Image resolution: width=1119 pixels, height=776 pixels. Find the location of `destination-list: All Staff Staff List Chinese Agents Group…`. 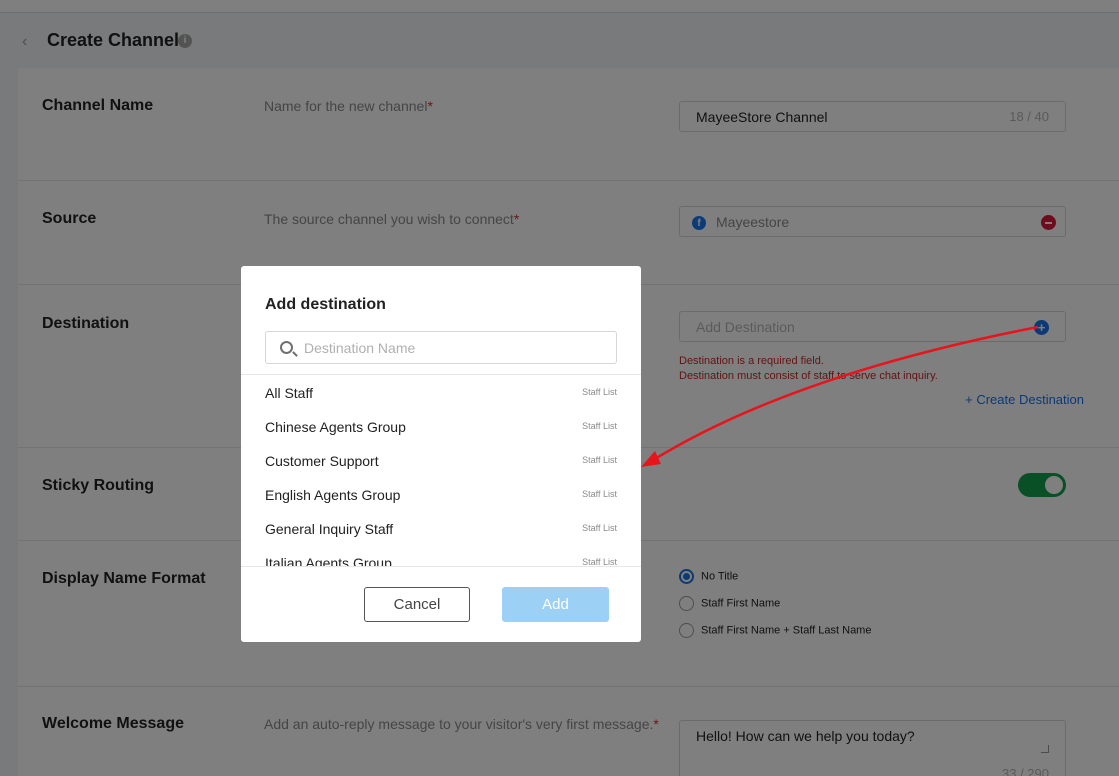

destination-list: All Staff Staff List Chinese Agents Group… is located at coordinates (441, 470).